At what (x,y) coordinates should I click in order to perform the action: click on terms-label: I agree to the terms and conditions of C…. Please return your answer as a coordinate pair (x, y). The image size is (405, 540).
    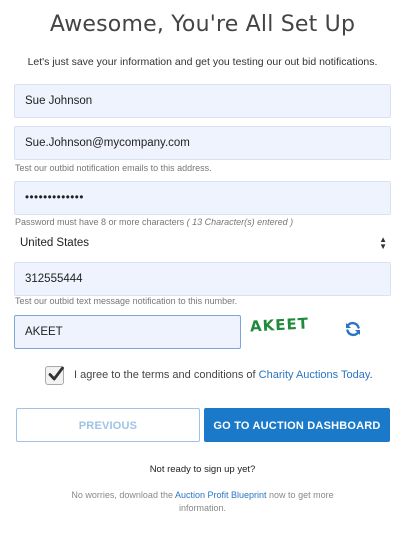
    Looking at the image, I should click on (223, 375).